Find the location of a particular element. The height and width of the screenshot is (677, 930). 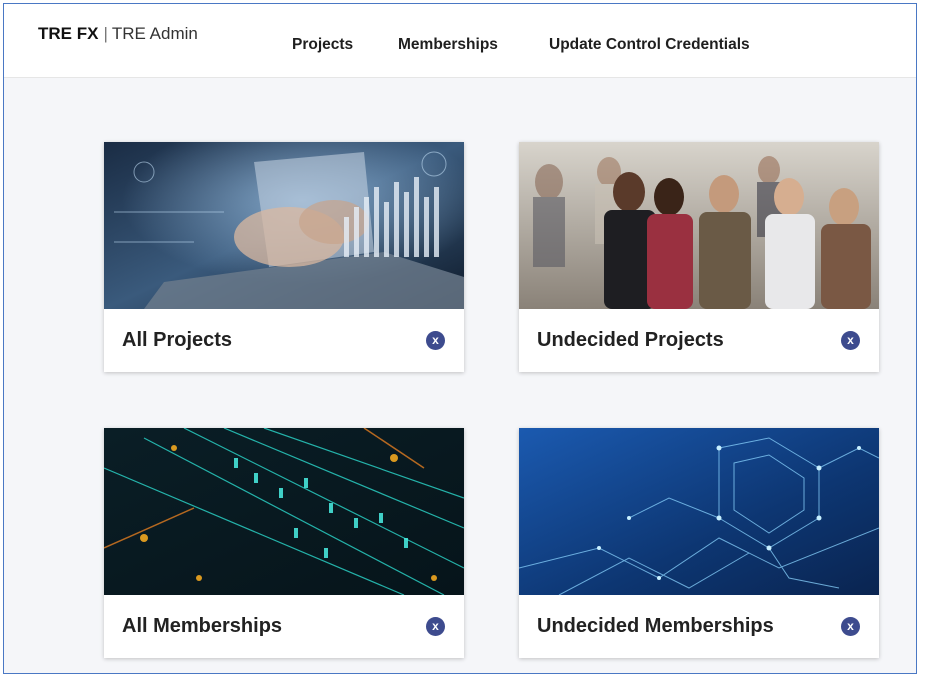

card-all-memberships: All Memberships x is located at coordinates (284, 543).